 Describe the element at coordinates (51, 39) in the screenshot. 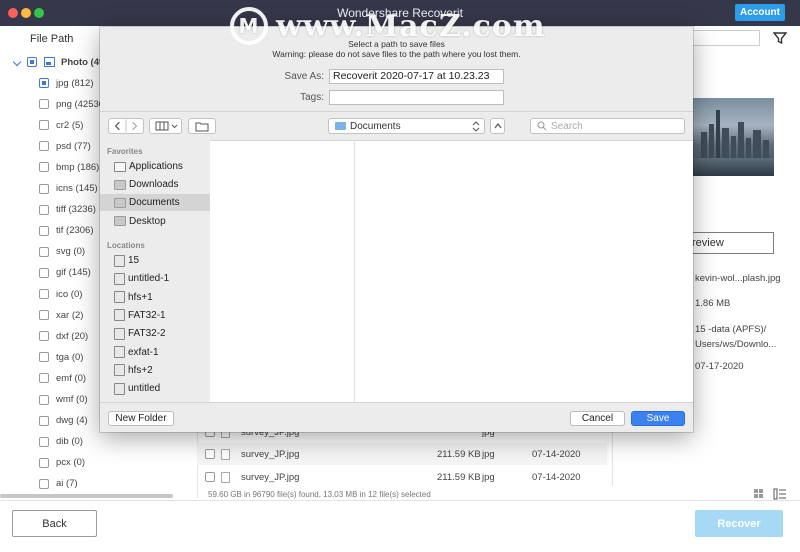

I see `file-path-tab: File Path` at that location.